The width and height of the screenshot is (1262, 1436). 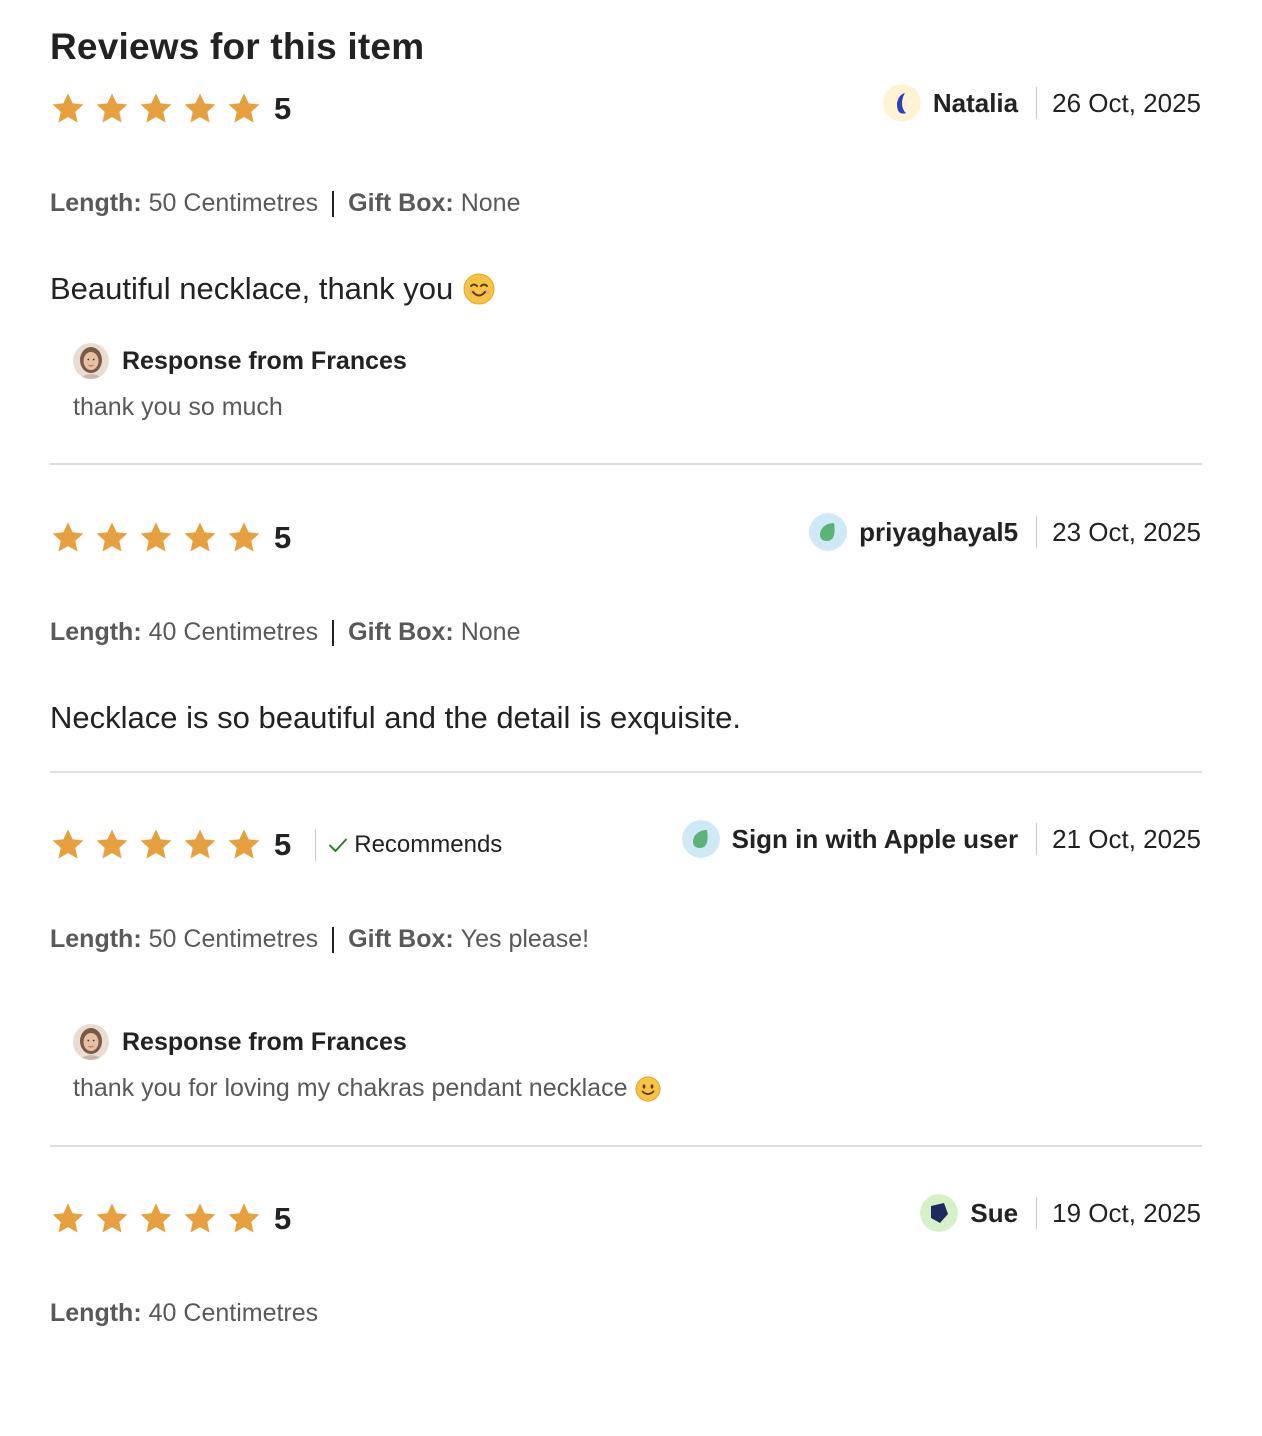 I want to click on variations: Length: 40 Centimetres Gift Box: None, so click(x=285, y=632).